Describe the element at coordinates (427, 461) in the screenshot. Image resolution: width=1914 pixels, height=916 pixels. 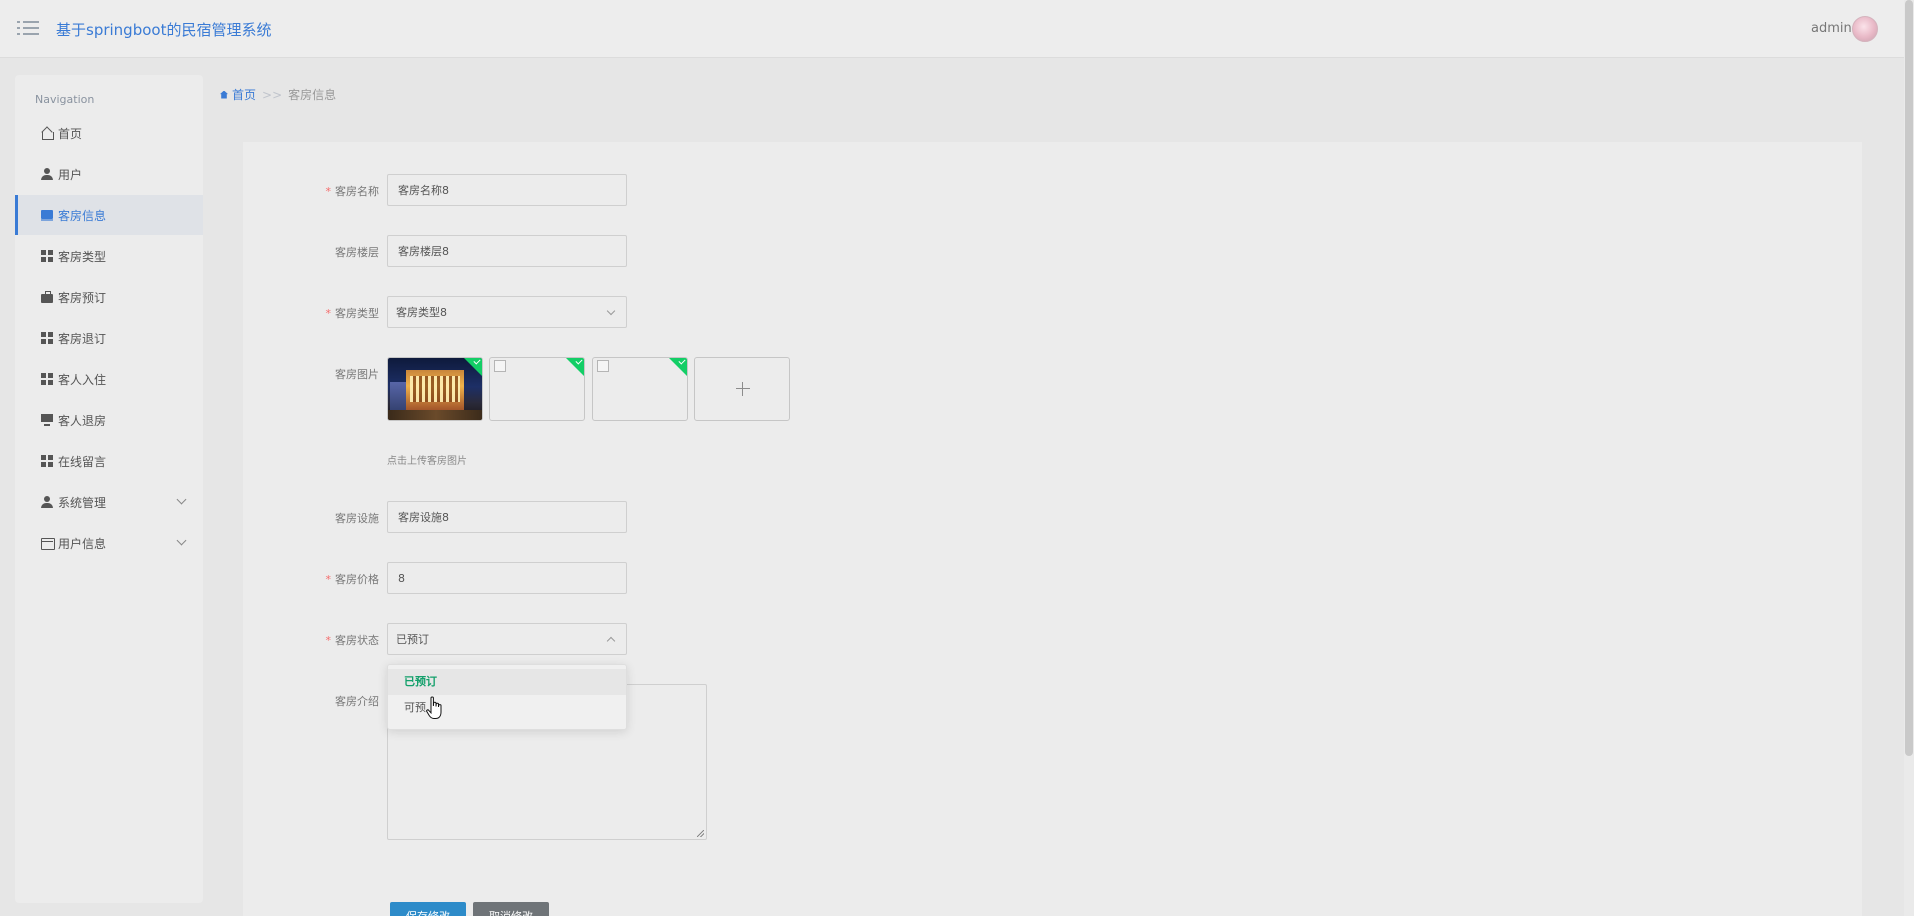
I see `upload-tip: 点击上传客房图片` at that location.